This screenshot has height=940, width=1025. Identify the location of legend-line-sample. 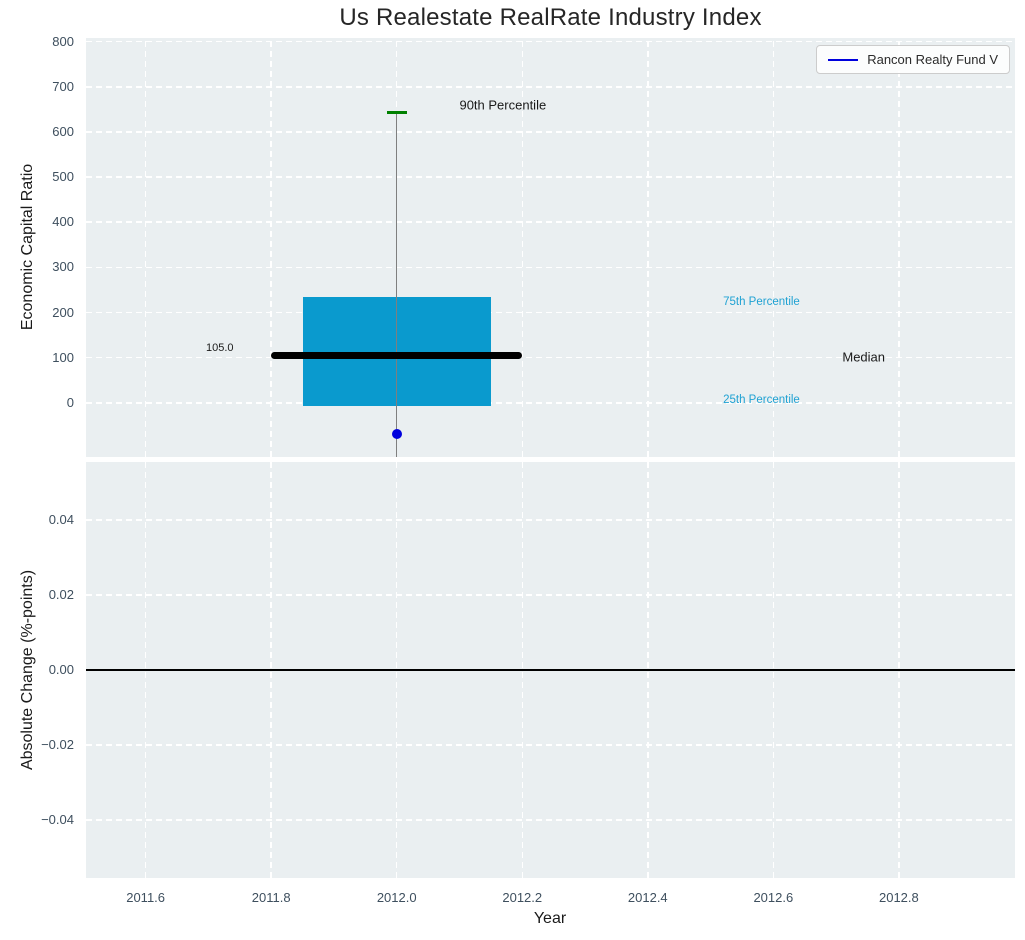
(843, 59).